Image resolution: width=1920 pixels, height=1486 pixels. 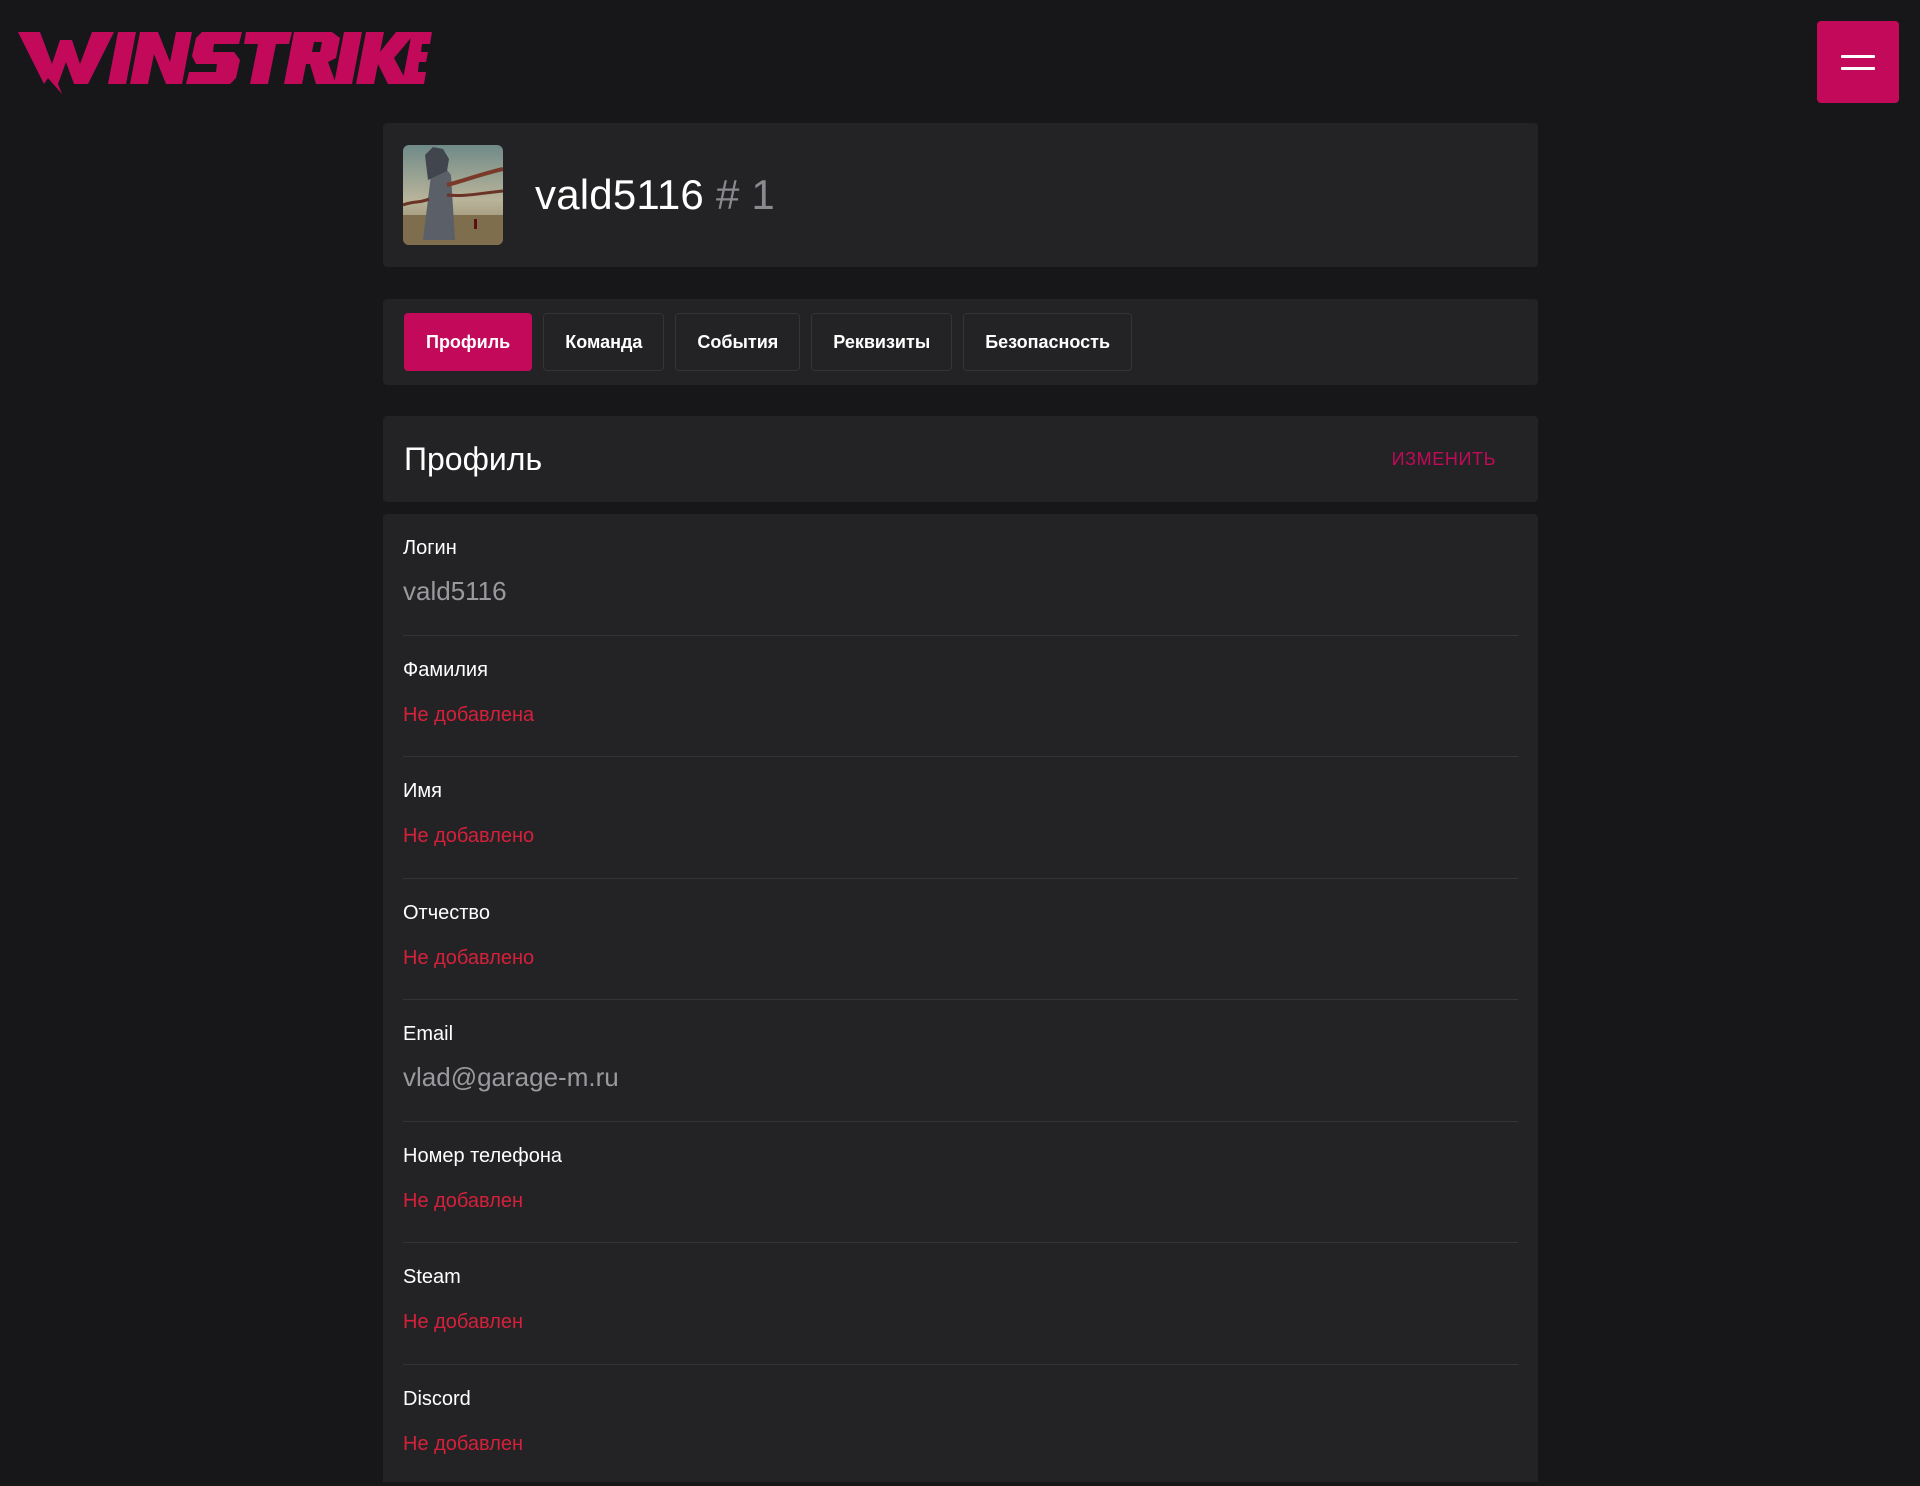 I want to click on field-login: Логин vald5116, so click(x=960, y=575).